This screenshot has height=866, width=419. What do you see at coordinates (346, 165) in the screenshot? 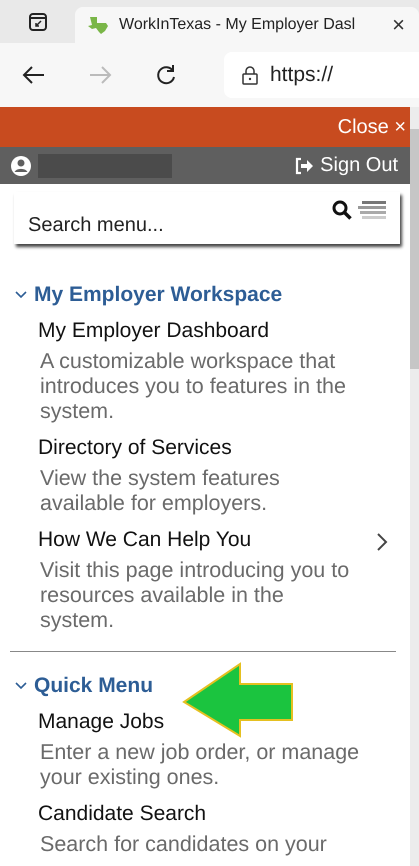
I see `sign-out-button: Sign Out` at bounding box center [346, 165].